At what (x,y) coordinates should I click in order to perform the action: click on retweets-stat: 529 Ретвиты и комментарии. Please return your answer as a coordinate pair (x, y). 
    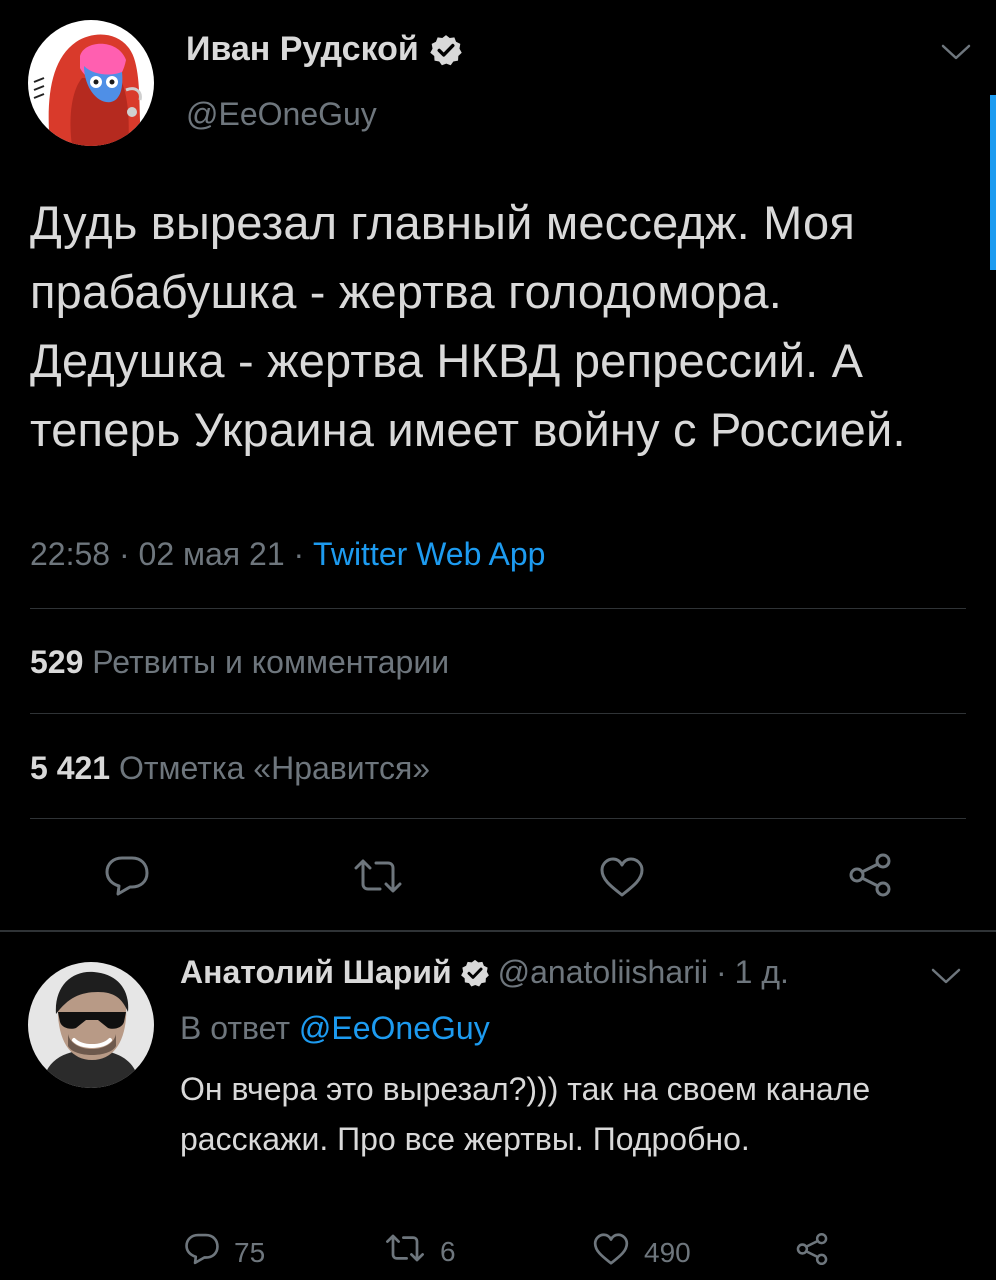
    Looking at the image, I should click on (239, 662).